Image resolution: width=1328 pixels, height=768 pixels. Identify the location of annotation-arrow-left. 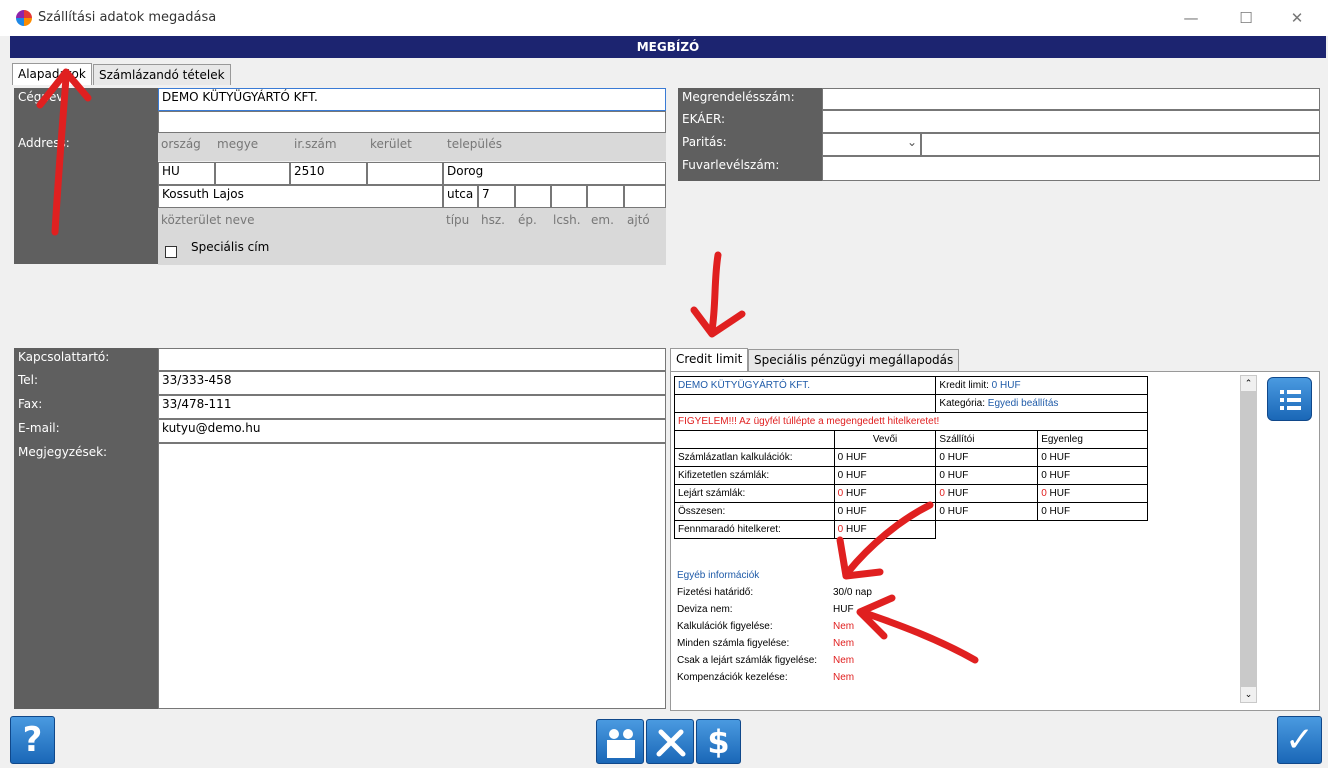
(918, 636).